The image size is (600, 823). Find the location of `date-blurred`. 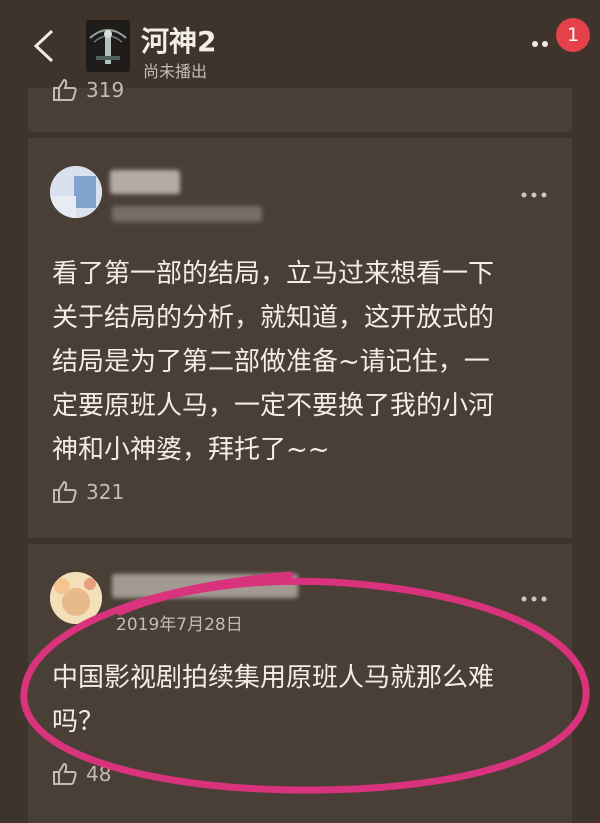

date-blurred is located at coordinates (187, 214).